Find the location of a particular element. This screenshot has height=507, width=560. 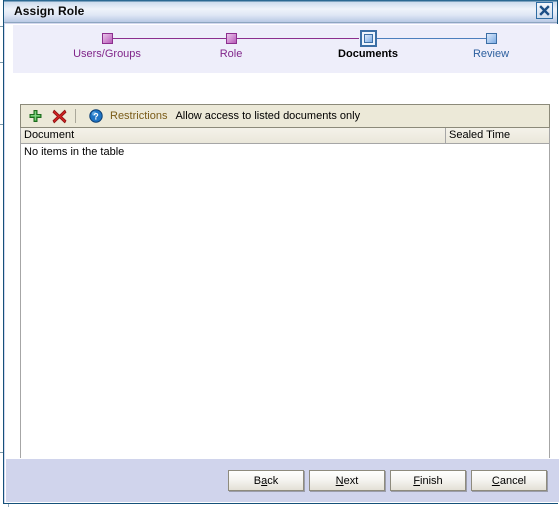

restrictions-value: Allow access to listed documents only is located at coordinates (268, 116).